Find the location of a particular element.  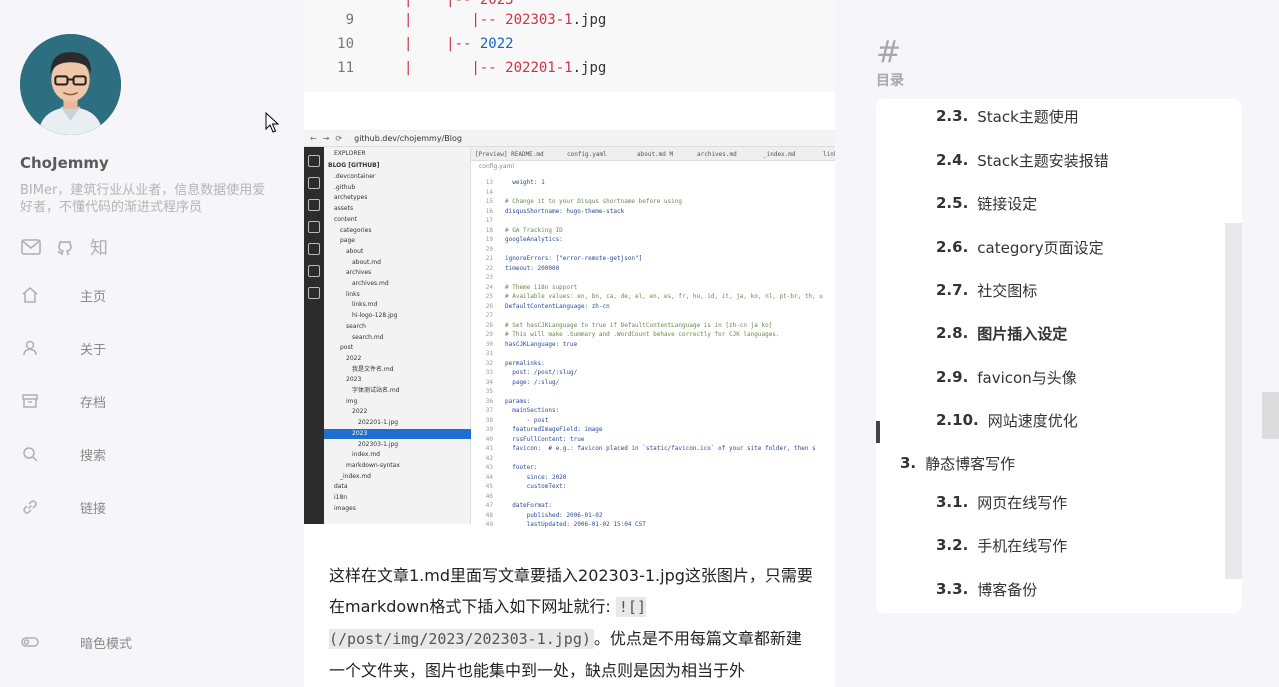

toc-item: 3.2. 手机在线写作 is located at coordinates (1001, 545).